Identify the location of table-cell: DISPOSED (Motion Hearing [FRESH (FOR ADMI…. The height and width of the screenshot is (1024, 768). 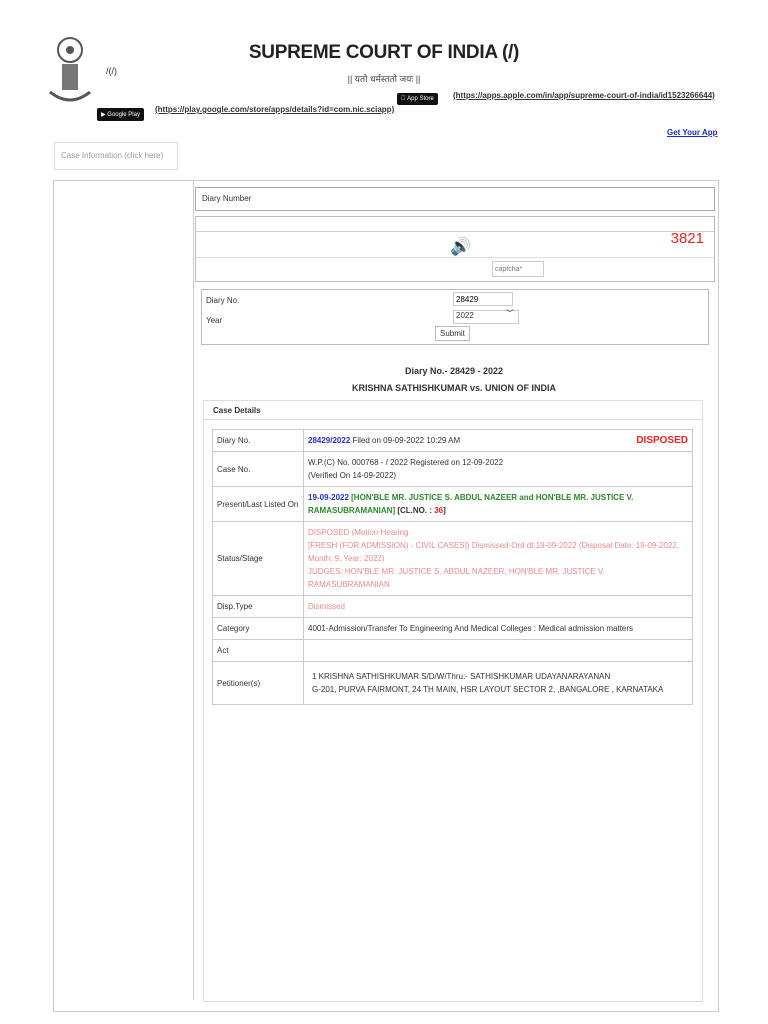
(498, 558).